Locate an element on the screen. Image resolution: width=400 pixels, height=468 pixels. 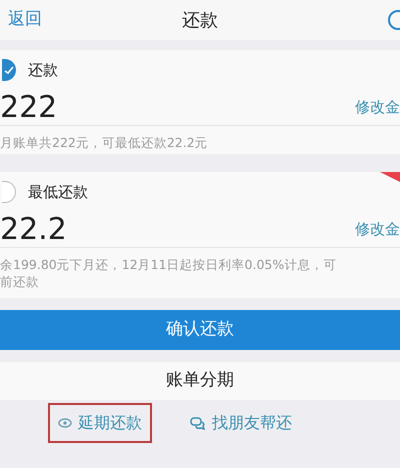
chat-icon is located at coordinates (198, 423).